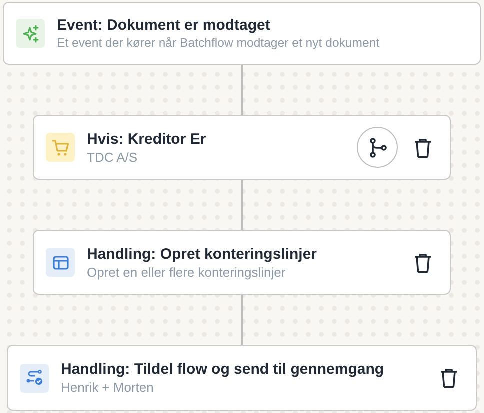 This screenshot has width=484, height=413. I want to click on node-description: TDC A/S, so click(113, 157).